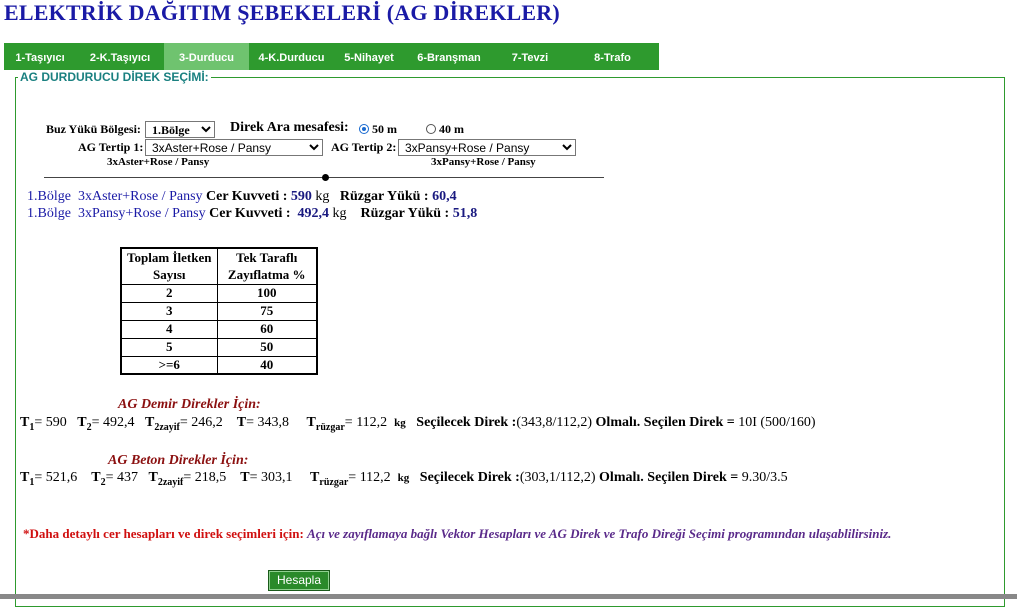 The width and height of the screenshot is (1017, 607). Describe the element at coordinates (119, 422) in the screenshot. I see `demir-t2: 492,4` at that location.